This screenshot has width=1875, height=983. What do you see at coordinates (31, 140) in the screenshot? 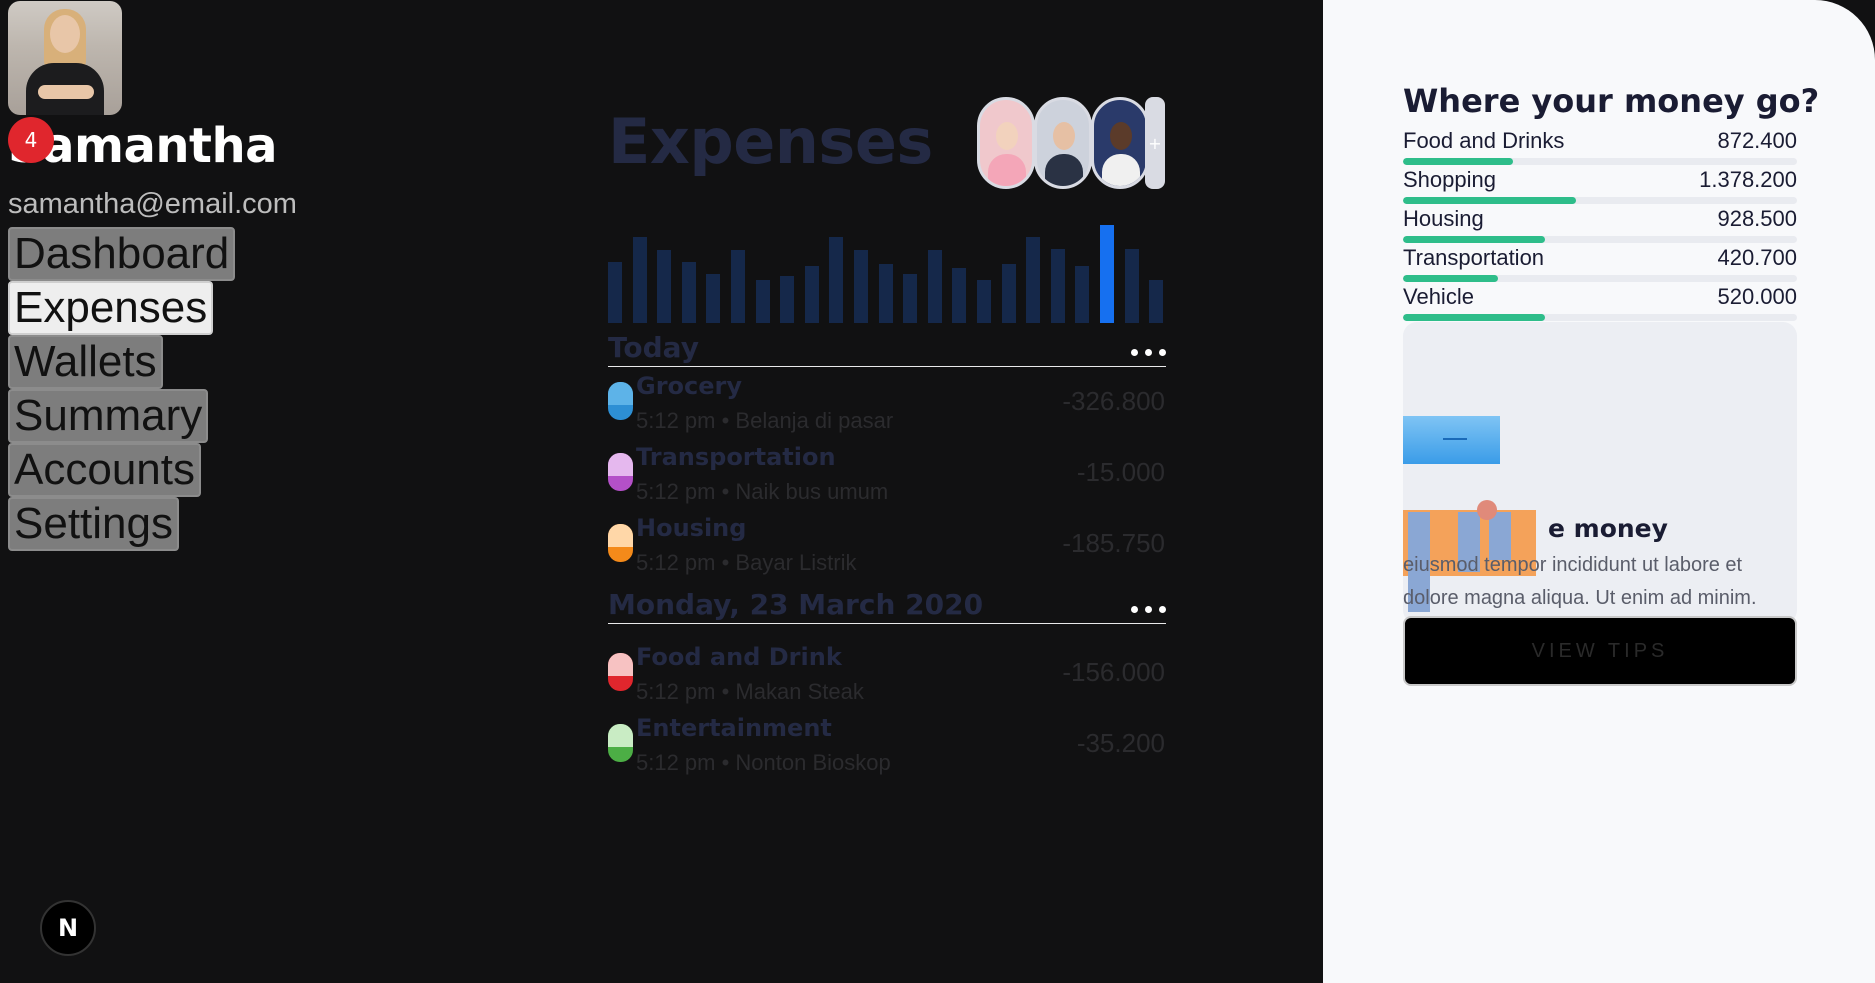
I see `notification-badge: 4` at bounding box center [31, 140].